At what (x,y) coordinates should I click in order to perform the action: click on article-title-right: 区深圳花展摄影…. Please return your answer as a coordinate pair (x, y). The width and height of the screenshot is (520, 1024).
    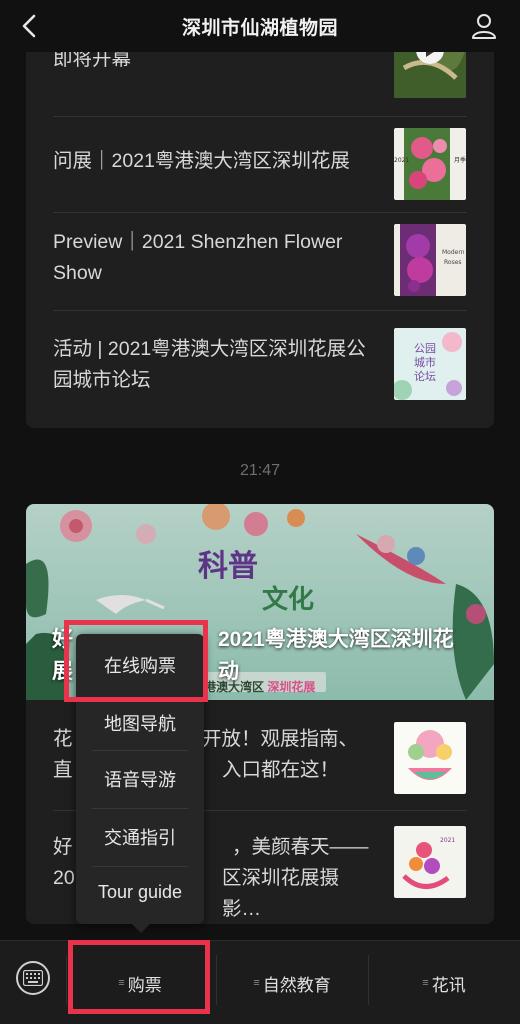
    Looking at the image, I should click on (281, 893).